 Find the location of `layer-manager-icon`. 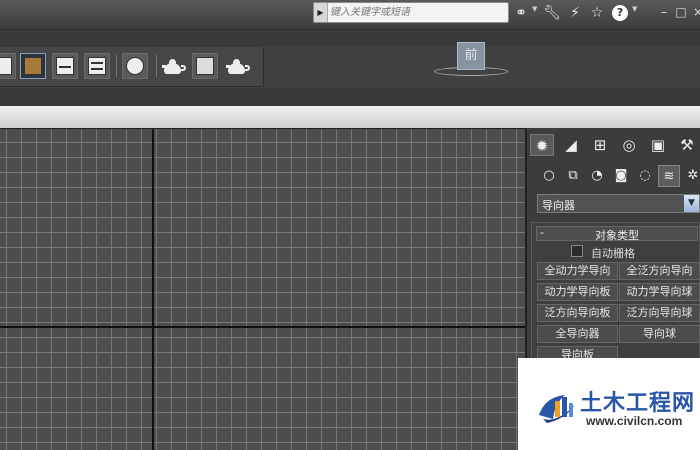

layer-manager-icon is located at coordinates (8, 66).